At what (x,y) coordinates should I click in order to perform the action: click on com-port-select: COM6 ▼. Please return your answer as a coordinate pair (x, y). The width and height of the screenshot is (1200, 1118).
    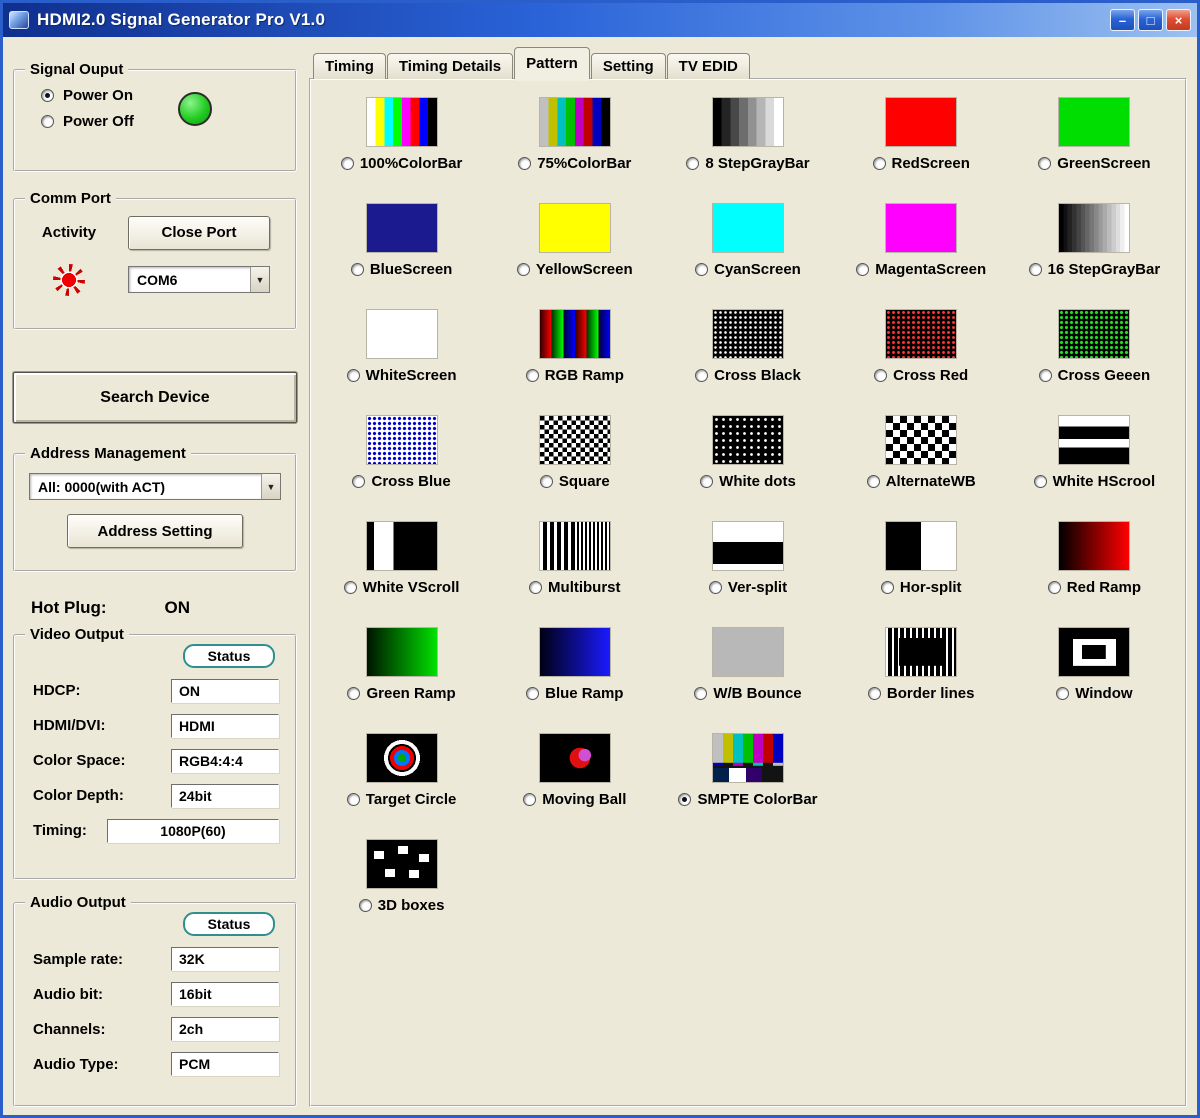
    Looking at the image, I should click on (199, 280).